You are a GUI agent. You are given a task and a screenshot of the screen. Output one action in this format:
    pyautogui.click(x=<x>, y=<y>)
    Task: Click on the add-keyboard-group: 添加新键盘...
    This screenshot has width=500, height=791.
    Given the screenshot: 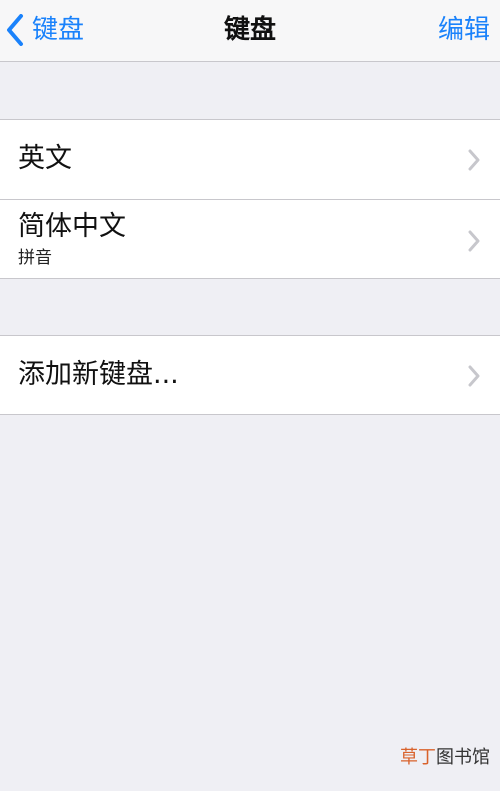 What is the action you would take?
    pyautogui.click(x=250, y=375)
    